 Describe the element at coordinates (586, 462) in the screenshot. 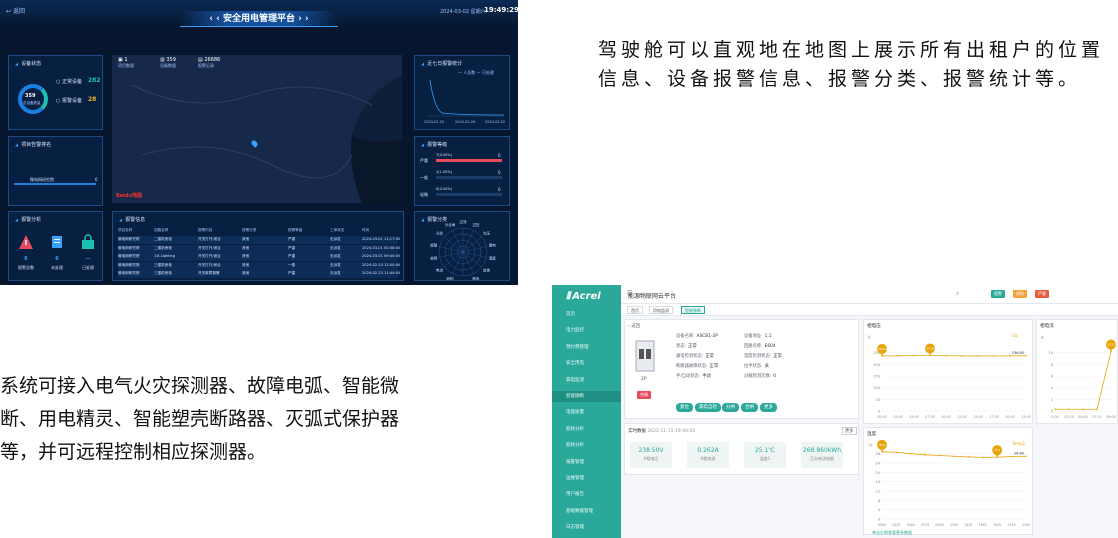

I see `sidebar-item: 报警管理` at that location.